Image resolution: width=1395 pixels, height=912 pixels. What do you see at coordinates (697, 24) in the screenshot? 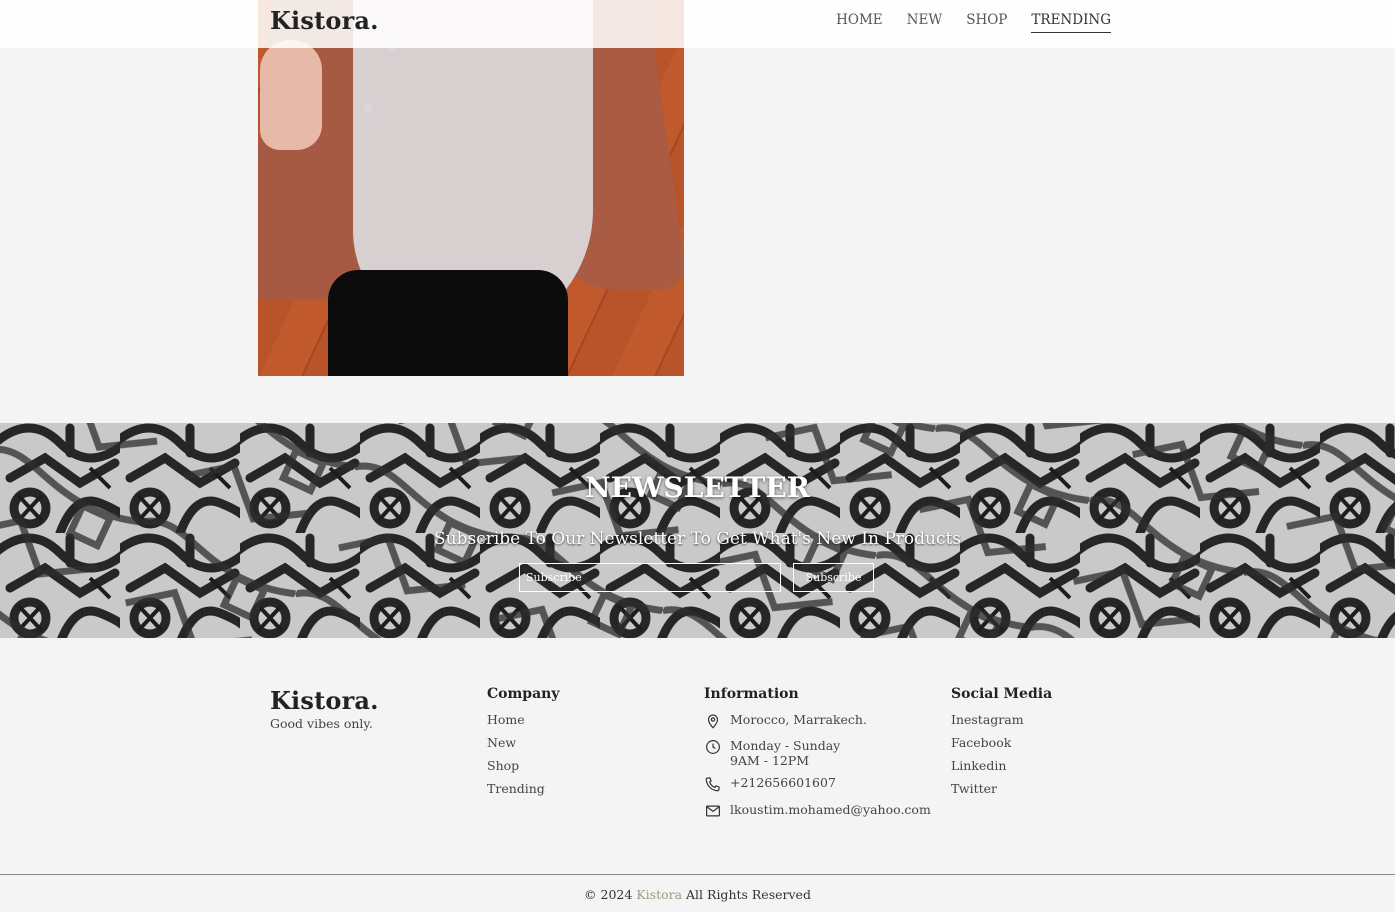
I see `site-header: Kistora. HOME NEW SHOP TRENDING` at bounding box center [697, 24].